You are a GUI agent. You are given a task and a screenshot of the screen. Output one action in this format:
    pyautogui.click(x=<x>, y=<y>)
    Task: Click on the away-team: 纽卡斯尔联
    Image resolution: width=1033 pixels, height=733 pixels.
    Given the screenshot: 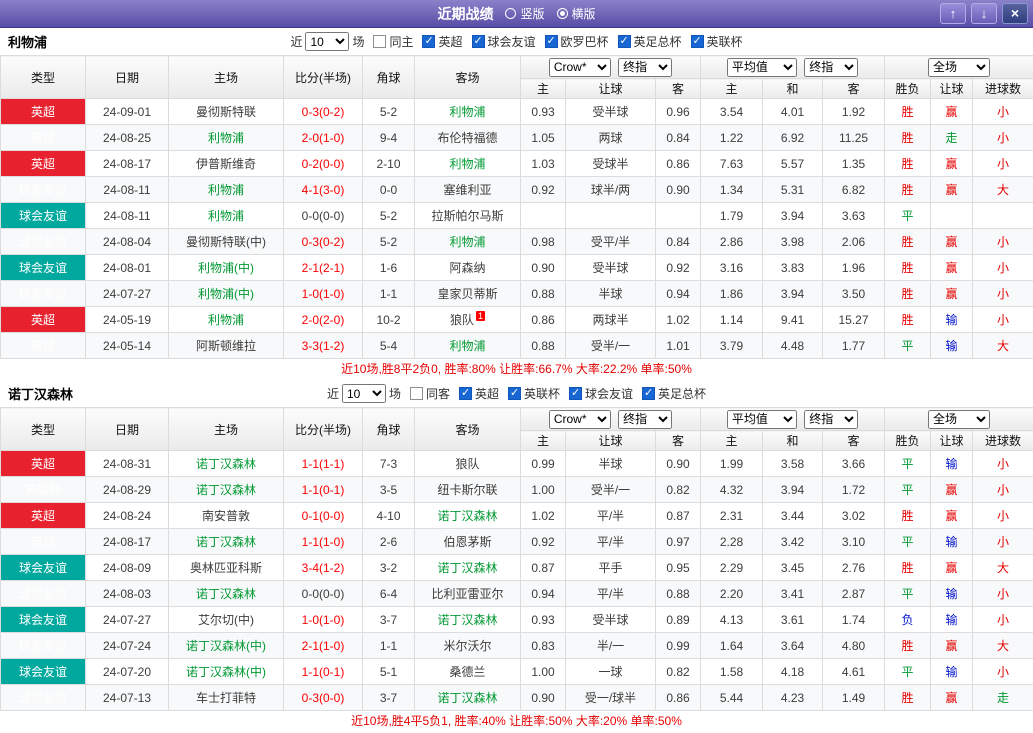 What is the action you would take?
    pyautogui.click(x=467, y=489)
    